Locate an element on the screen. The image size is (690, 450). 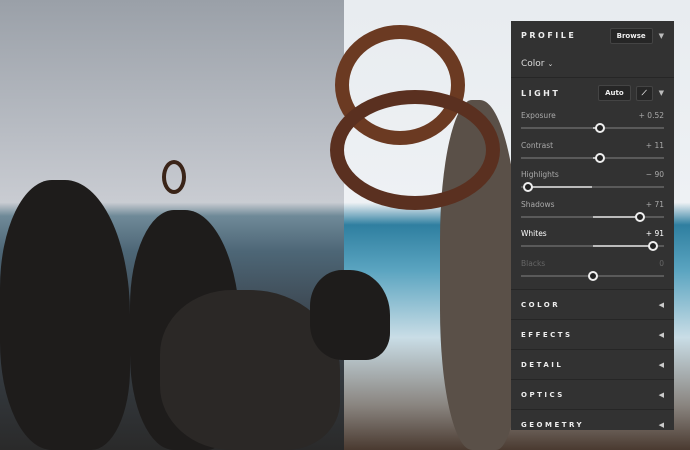
section-geometry: GEOMETRY ◀ is located at coordinates (592, 419).